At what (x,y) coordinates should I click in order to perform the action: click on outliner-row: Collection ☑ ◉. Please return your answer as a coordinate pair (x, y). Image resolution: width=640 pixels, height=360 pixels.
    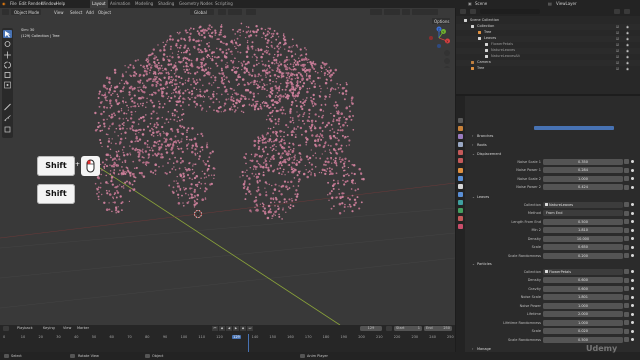
    Looking at the image, I should click on (548, 27).